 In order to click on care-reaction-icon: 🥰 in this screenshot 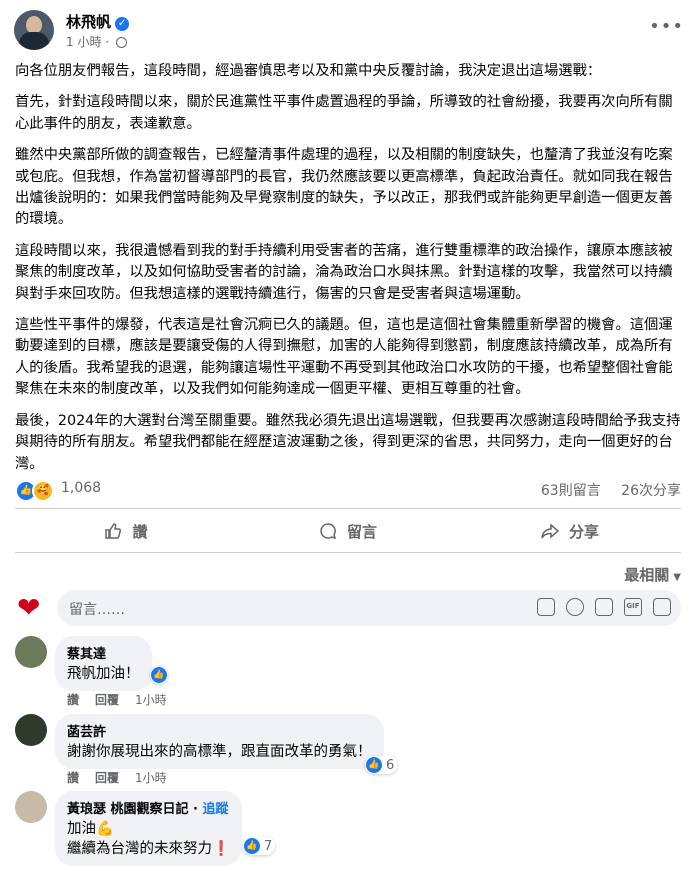, I will do `click(43, 491)`.